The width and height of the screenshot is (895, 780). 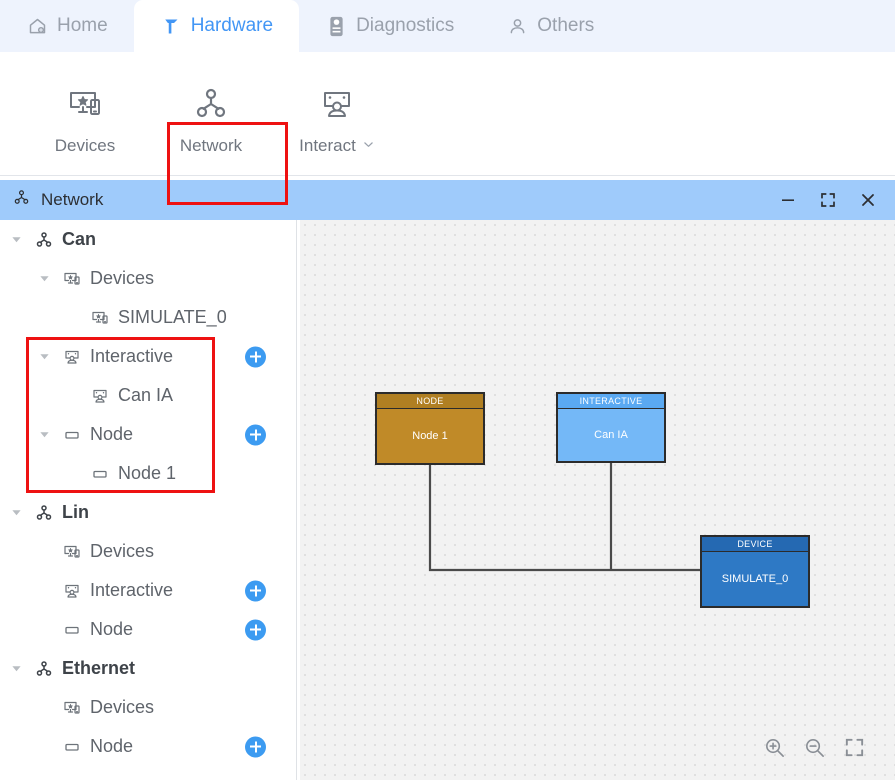 I want to click on canvas-zoom-controls, so click(x=814, y=747).